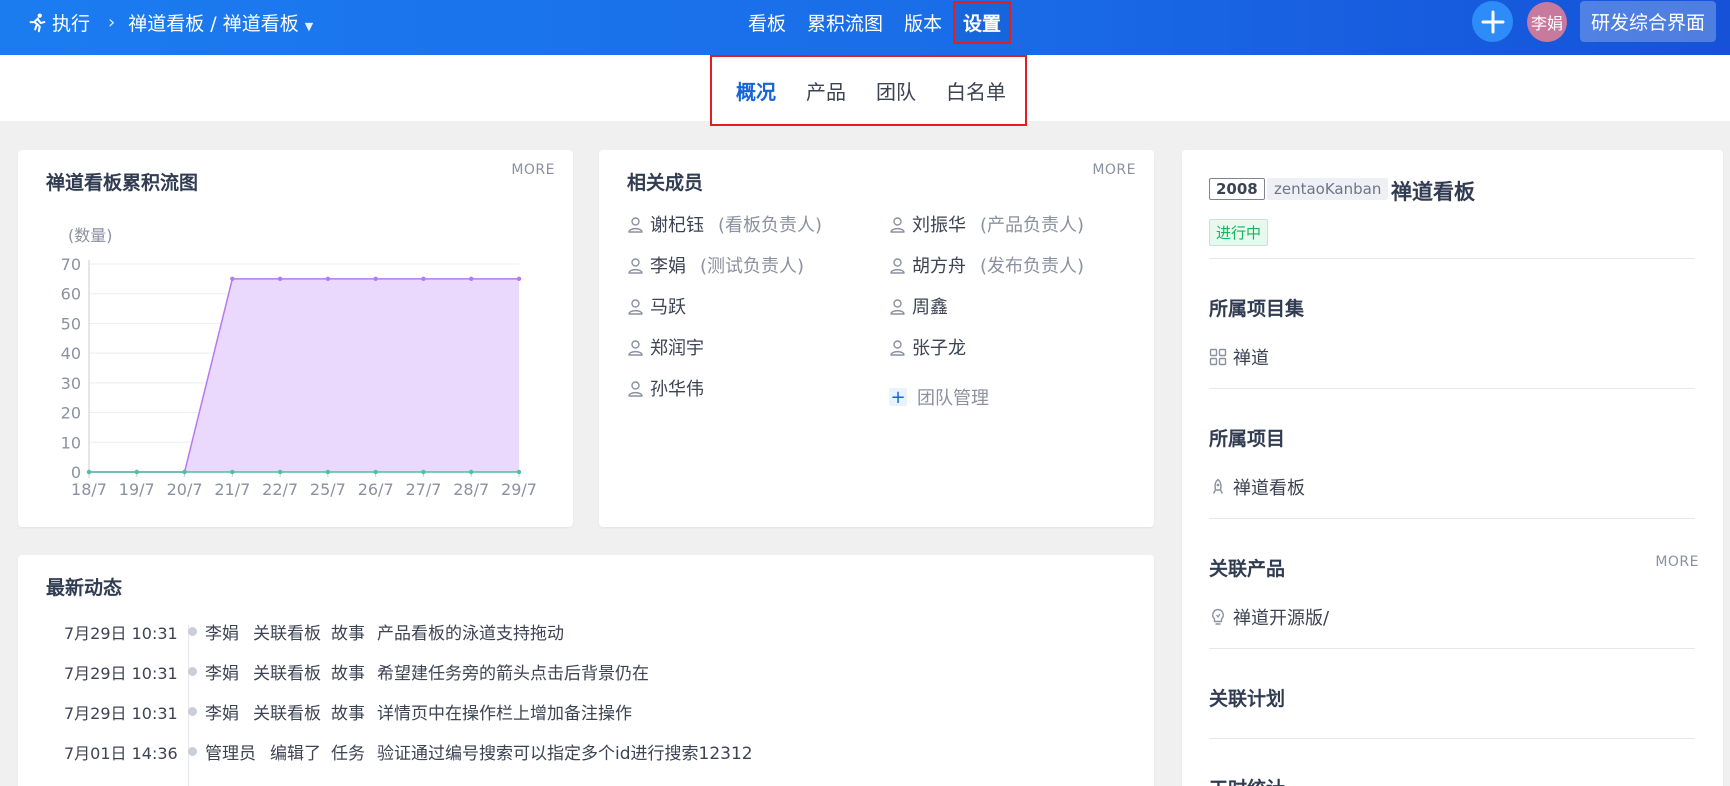 This screenshot has height=786, width=1730. What do you see at coordinates (232, 489) in the screenshot?
I see `x-tick-label: 21/7` at bounding box center [232, 489].